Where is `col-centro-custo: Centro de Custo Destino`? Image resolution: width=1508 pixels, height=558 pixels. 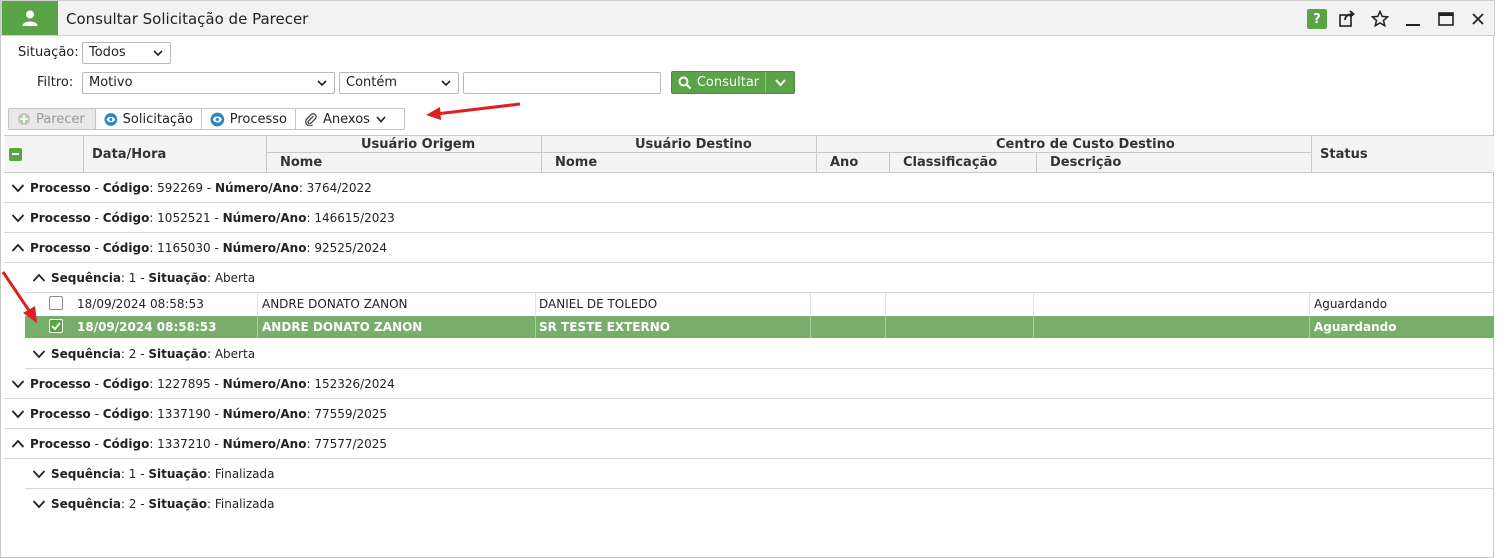
col-centro-custo: Centro de Custo Destino is located at coordinates (1085, 144).